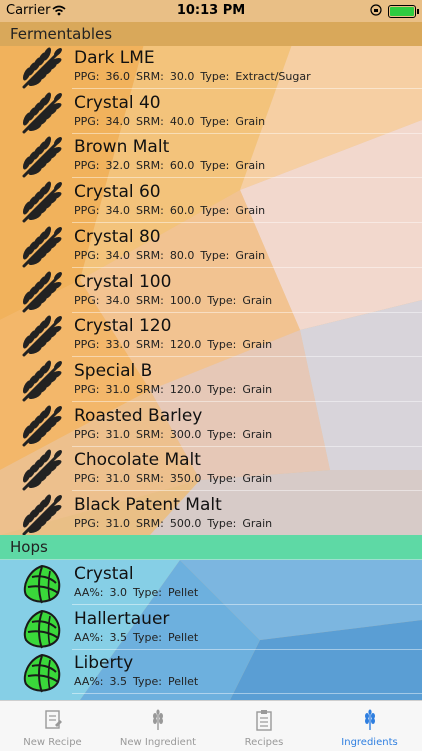  What do you see at coordinates (122, 147) in the screenshot?
I see `ingredient-name: Brown Malt` at bounding box center [122, 147].